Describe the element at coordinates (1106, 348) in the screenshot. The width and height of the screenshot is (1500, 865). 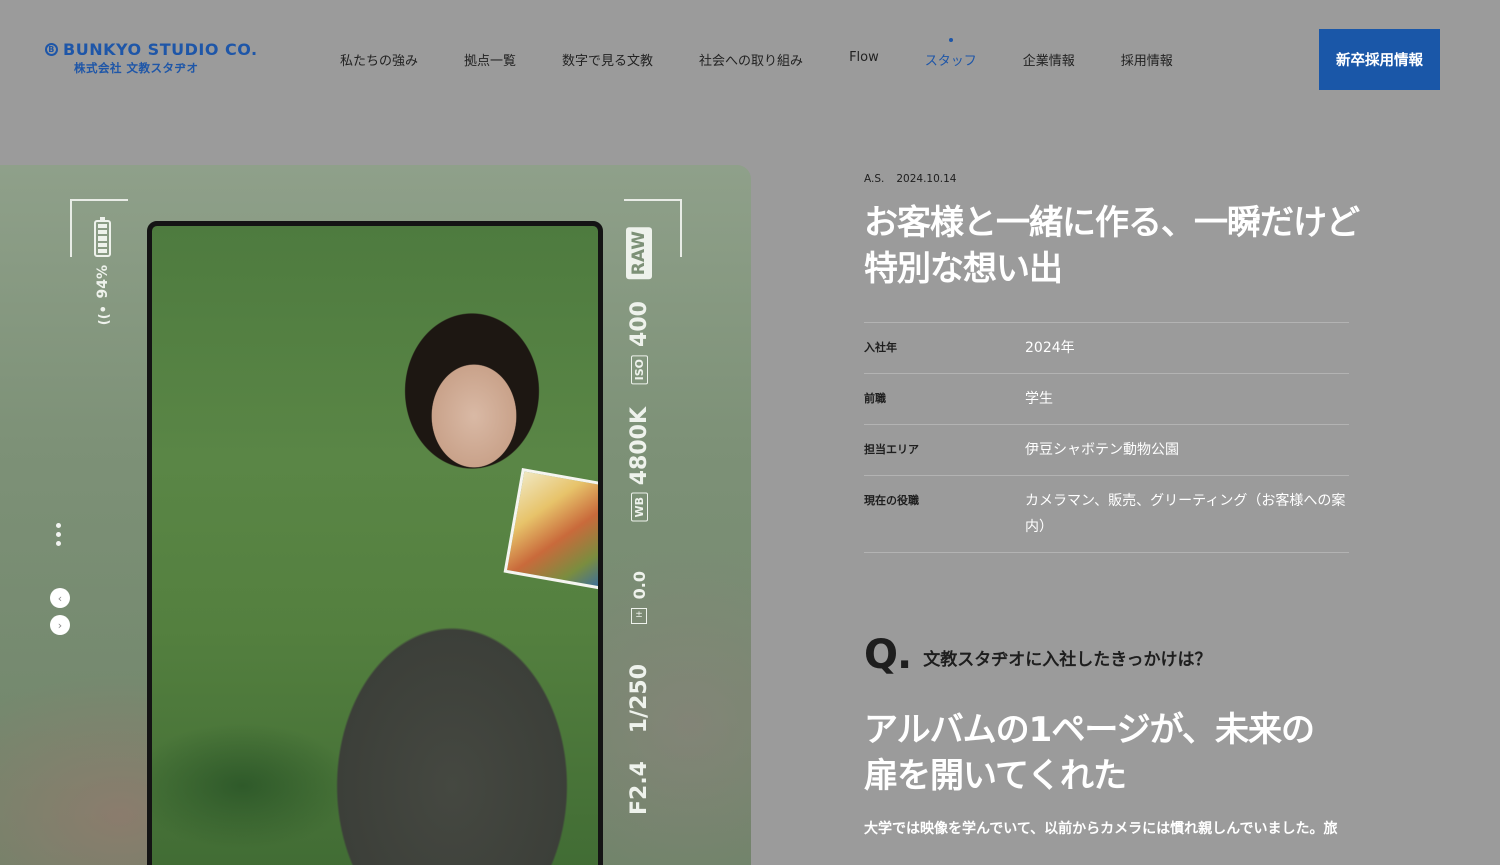
I see `profile-row: 入社年 2024年` at that location.